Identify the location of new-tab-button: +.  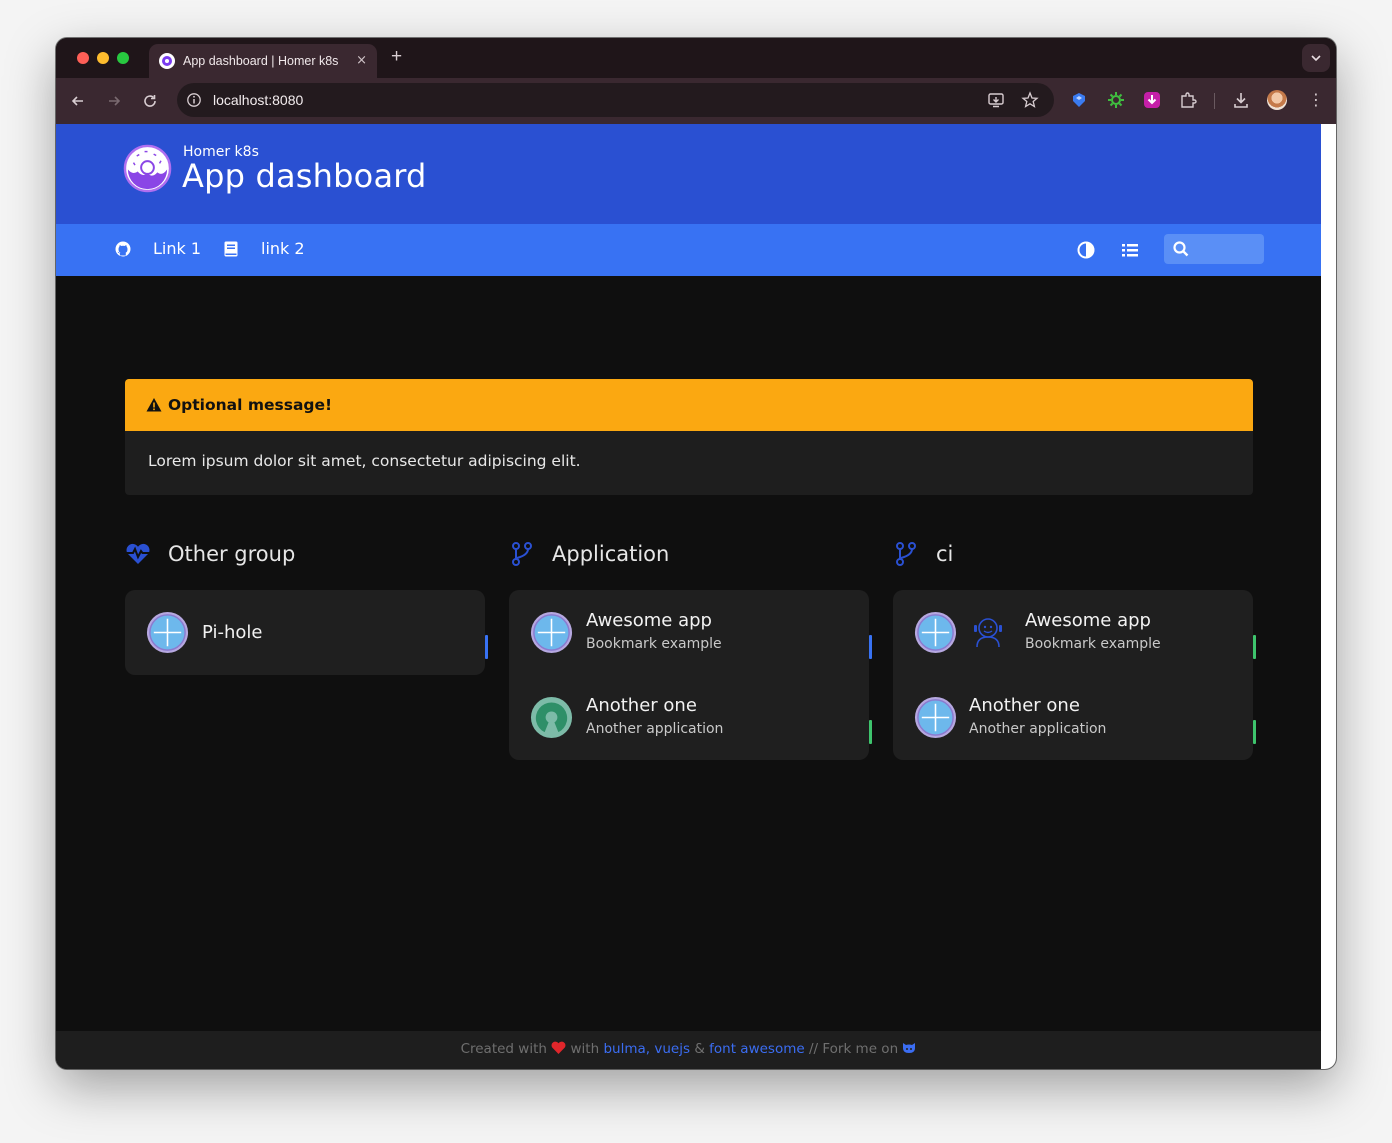
(396, 57).